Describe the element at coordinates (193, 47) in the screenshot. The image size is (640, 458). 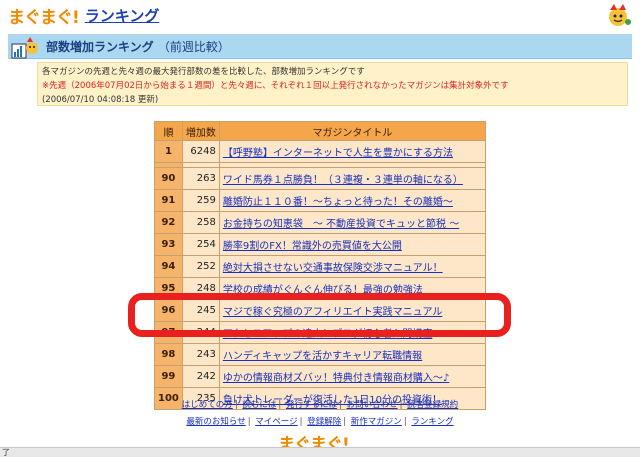
I see `banner-subtitle: （前週比較）` at that location.